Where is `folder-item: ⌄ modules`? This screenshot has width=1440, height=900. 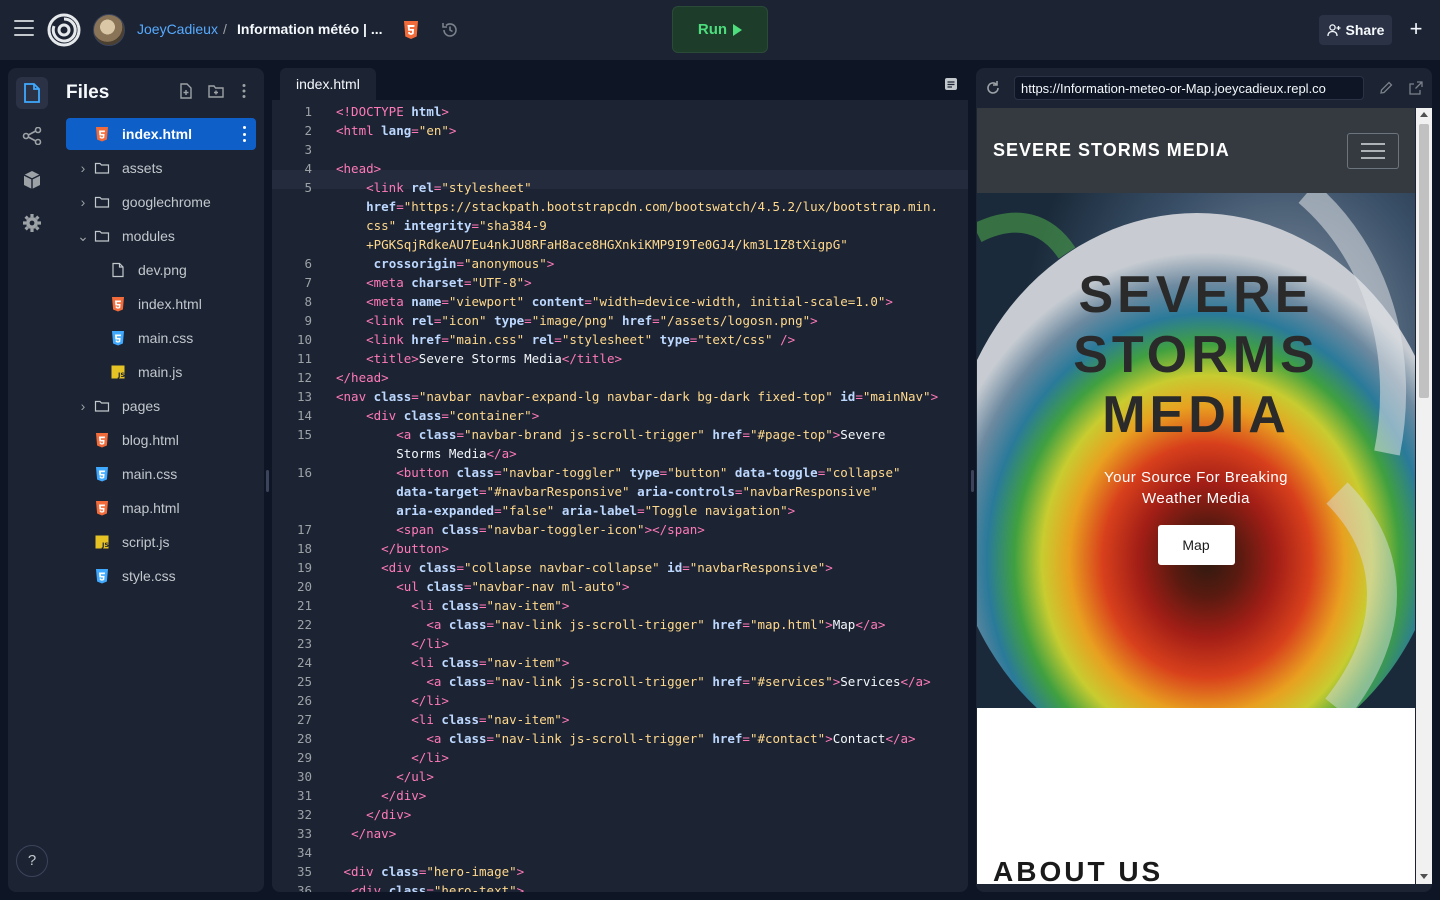
folder-item: ⌄ modules is located at coordinates (161, 236).